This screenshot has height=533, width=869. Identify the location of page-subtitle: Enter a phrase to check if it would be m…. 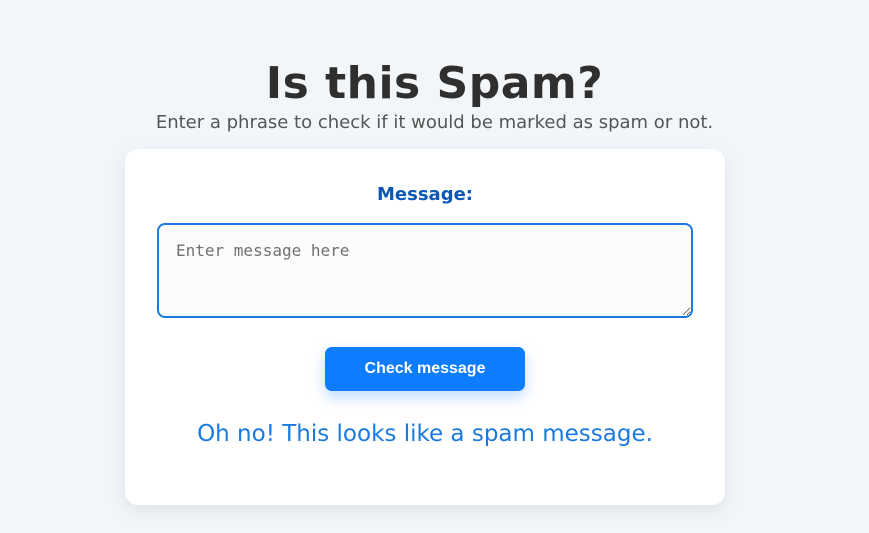
(434, 122).